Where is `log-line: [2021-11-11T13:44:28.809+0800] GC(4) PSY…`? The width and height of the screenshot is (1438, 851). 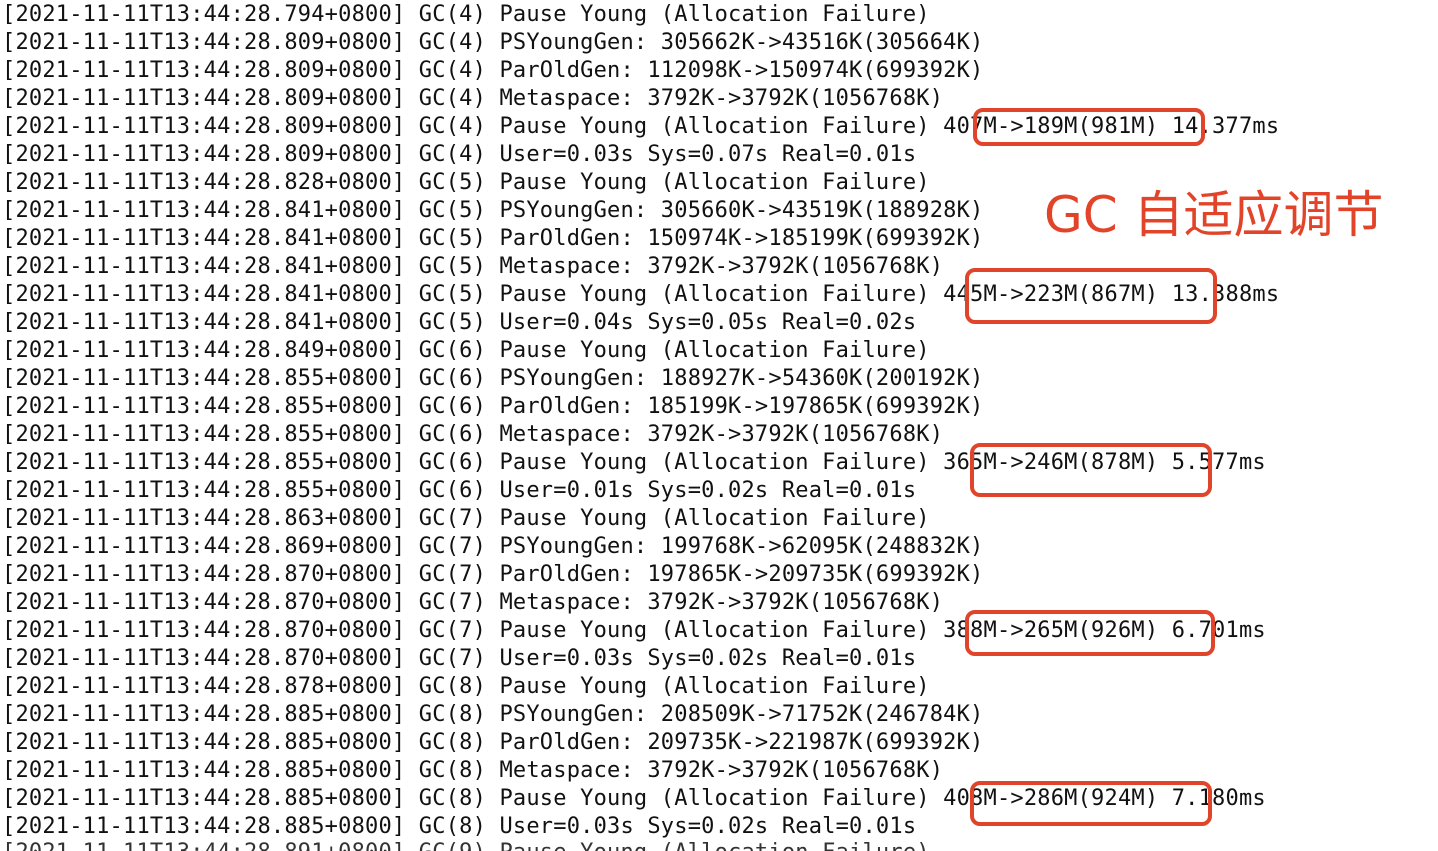 log-line: [2021-11-11T13:44:28.809+0800] GC(4) PSY… is located at coordinates (493, 42).